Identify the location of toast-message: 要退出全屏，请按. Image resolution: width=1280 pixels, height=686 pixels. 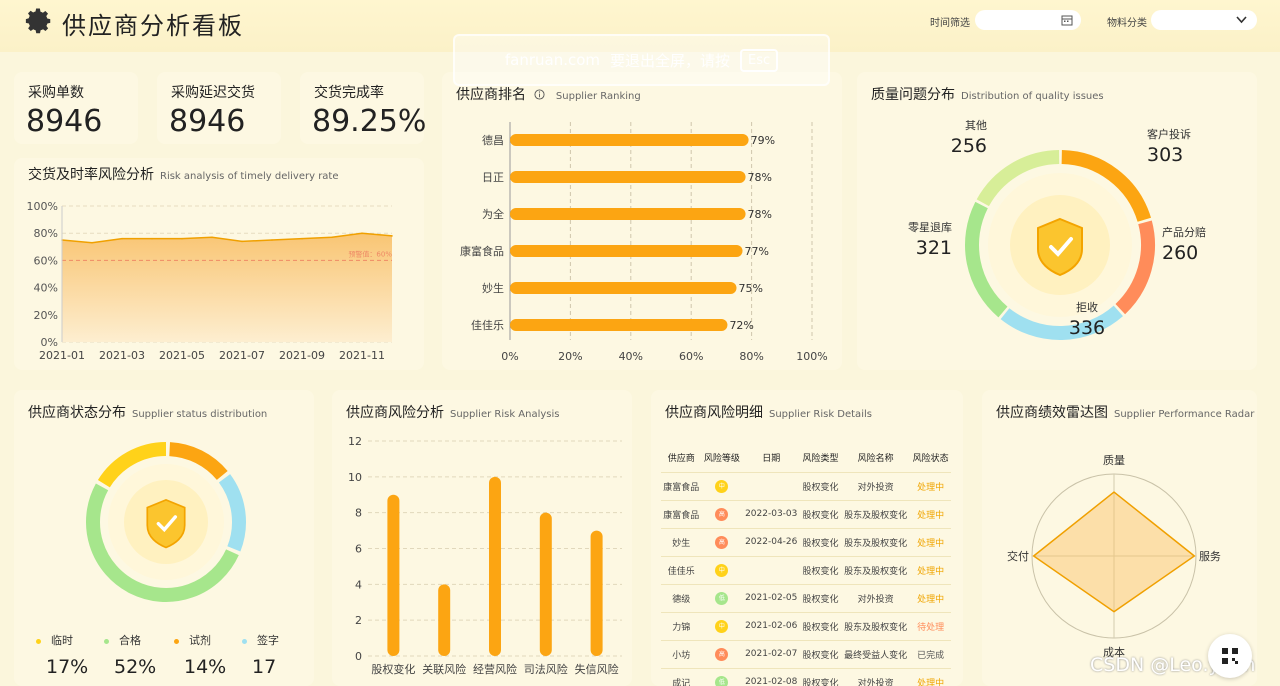
(670, 60).